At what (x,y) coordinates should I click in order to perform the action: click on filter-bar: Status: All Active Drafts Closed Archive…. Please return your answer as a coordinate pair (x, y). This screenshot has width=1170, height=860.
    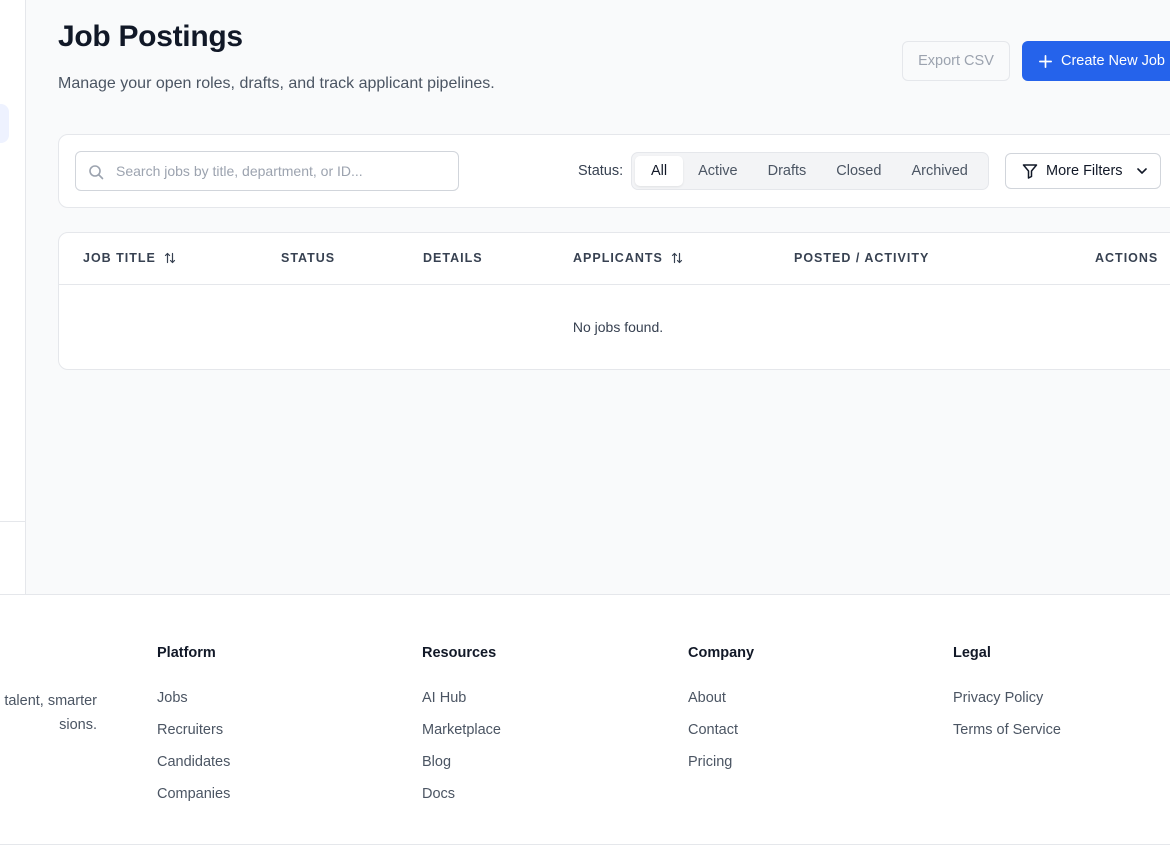
    Looking at the image, I should click on (614, 171).